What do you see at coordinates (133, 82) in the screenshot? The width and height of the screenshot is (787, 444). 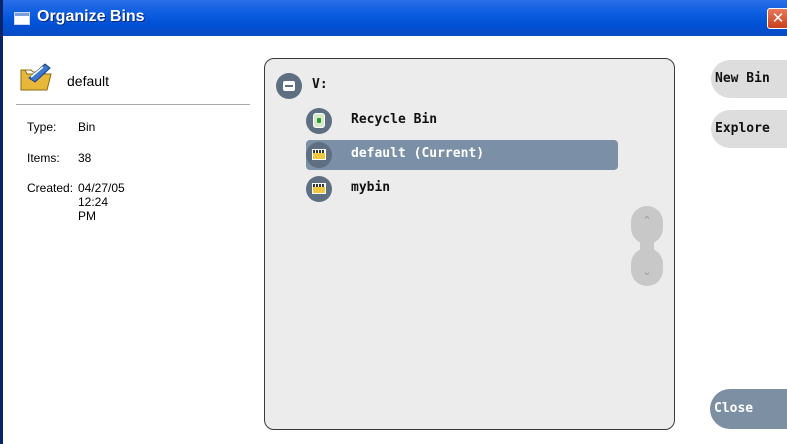 I see `bin-info-header: default` at bounding box center [133, 82].